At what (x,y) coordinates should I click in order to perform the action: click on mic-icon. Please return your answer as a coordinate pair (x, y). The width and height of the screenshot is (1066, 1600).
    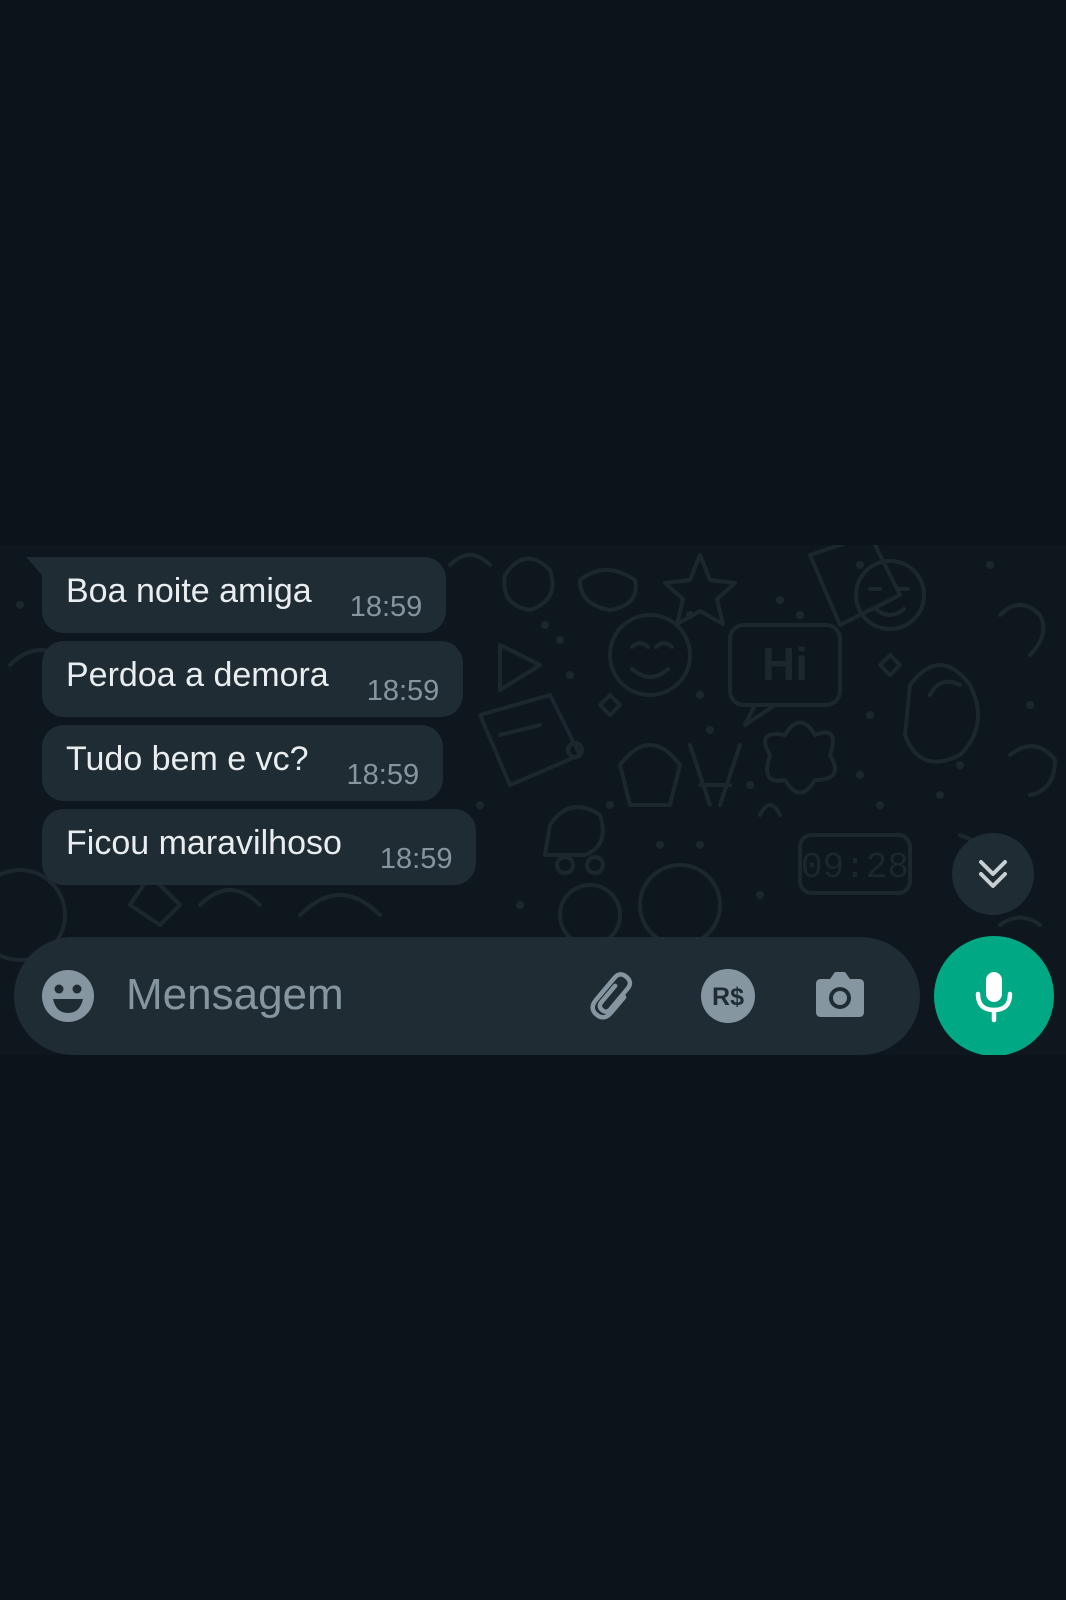
    Looking at the image, I should click on (994, 997).